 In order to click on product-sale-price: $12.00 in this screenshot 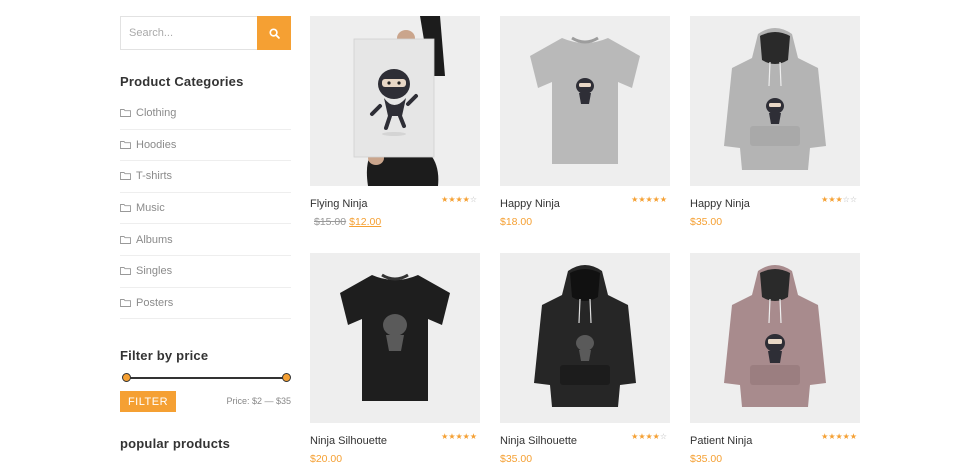, I will do `click(365, 222)`.